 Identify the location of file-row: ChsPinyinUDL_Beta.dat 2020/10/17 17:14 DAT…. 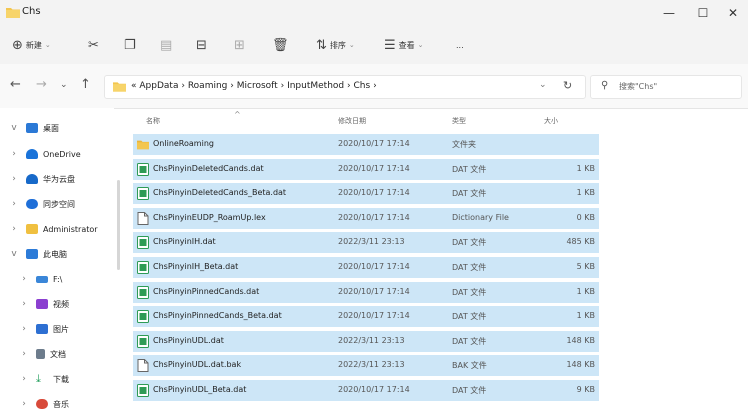
(366, 390).